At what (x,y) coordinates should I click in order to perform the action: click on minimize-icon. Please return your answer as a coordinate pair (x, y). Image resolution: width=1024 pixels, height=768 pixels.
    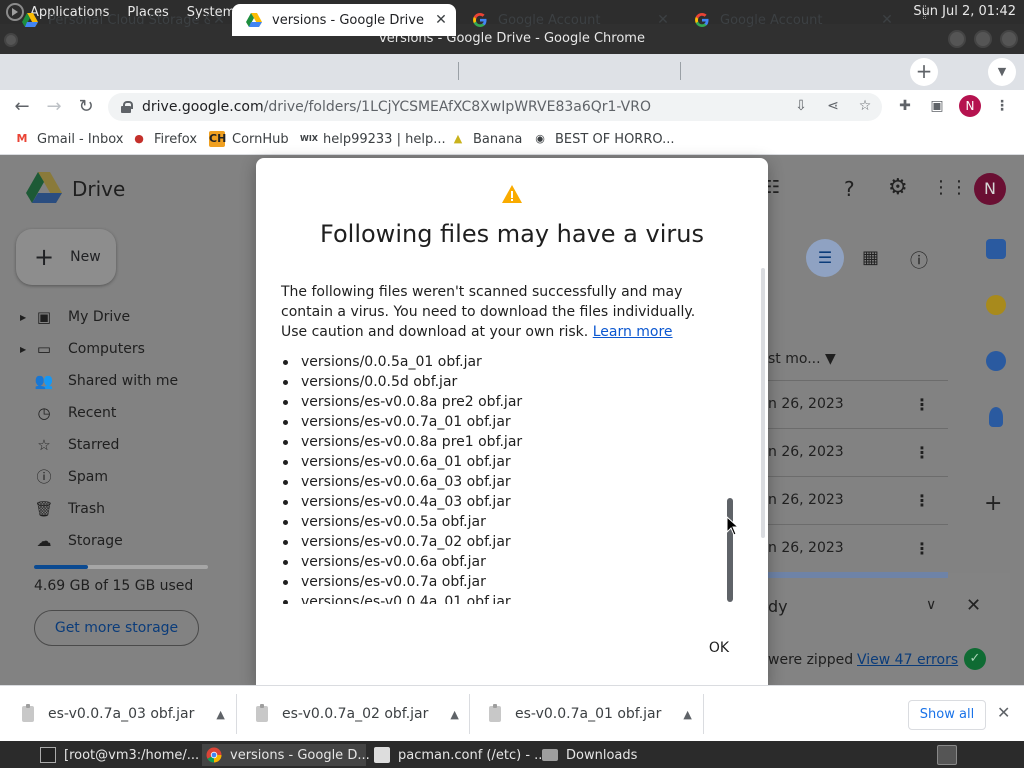
    Looking at the image, I should click on (957, 39).